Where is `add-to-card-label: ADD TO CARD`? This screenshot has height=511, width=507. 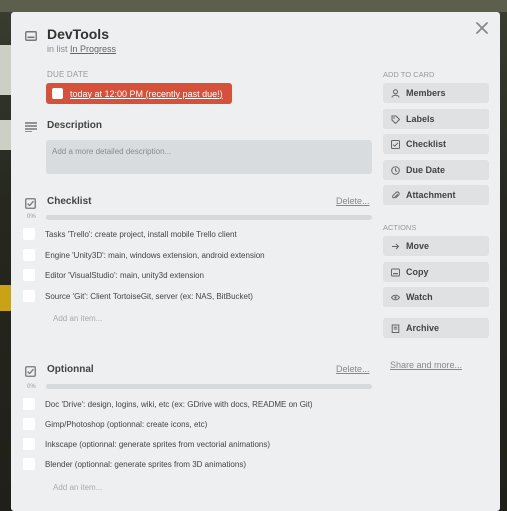
add-to-card-label: ADD TO CARD is located at coordinates (409, 74).